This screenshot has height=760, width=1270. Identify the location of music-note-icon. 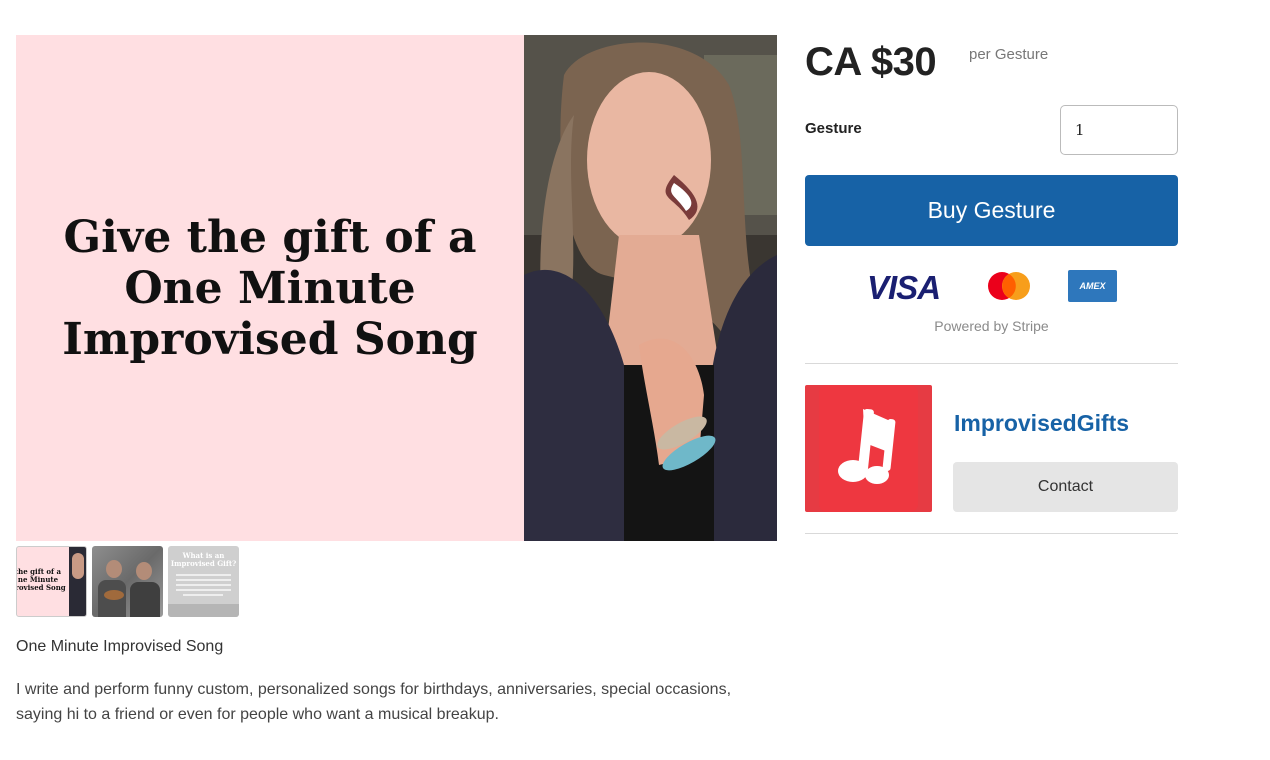
(867, 446).